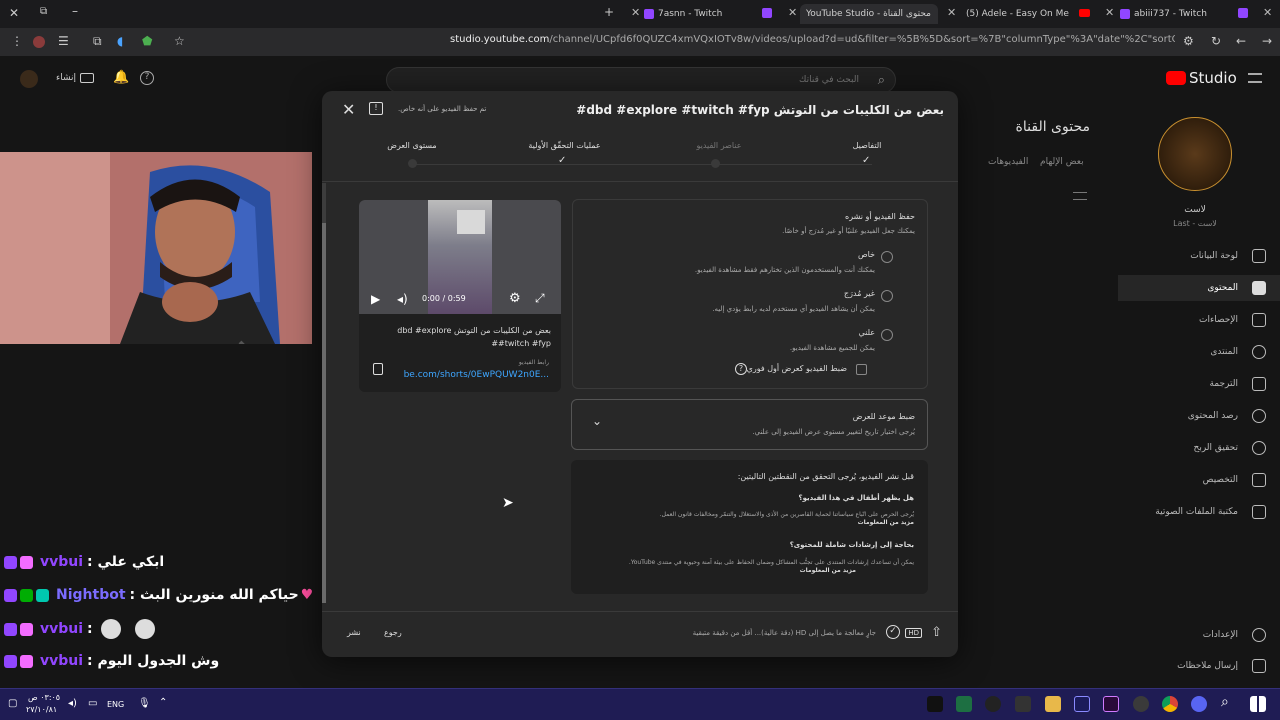 Image resolution: width=1280 pixels, height=720 pixels. I want to click on hamburger-icon, so click(1255, 78).